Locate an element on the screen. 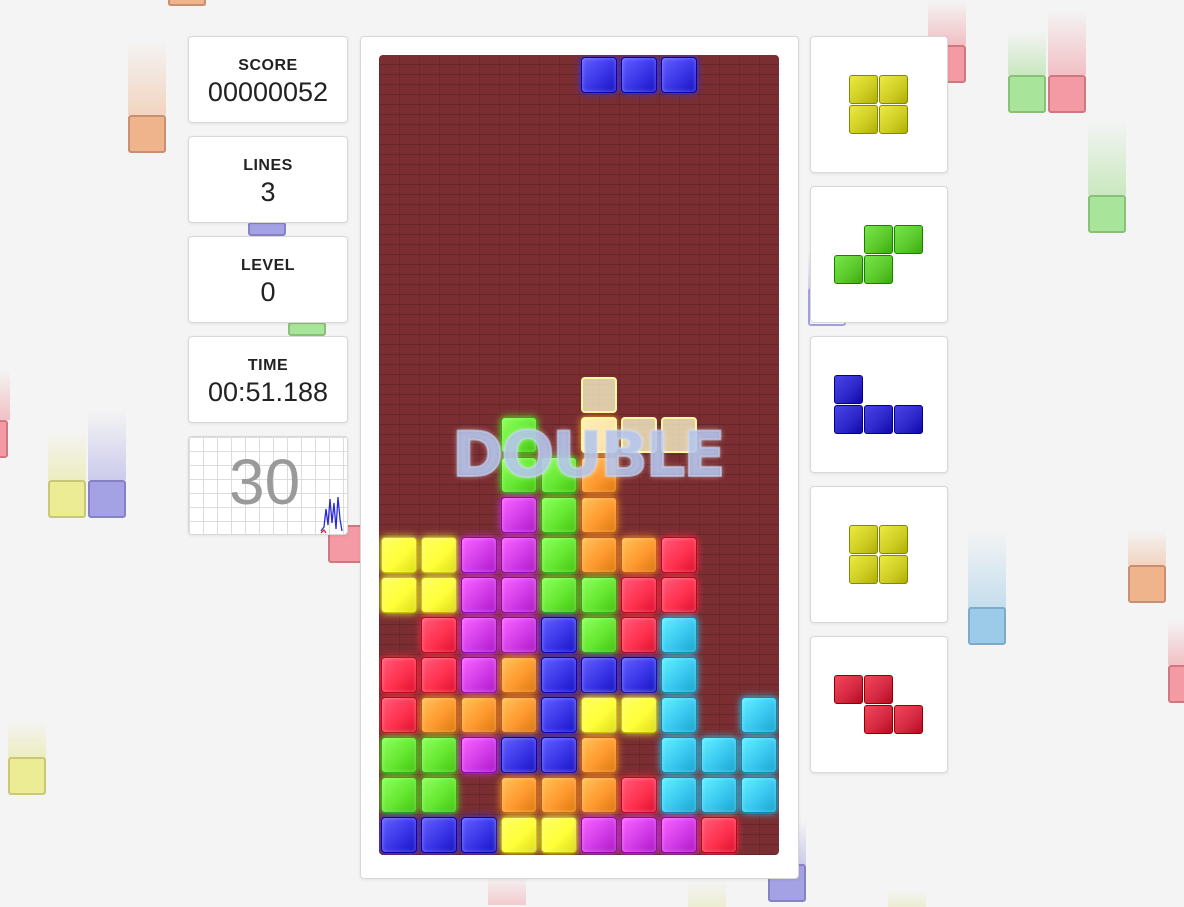  fps-value: 30 is located at coordinates (265, 482).